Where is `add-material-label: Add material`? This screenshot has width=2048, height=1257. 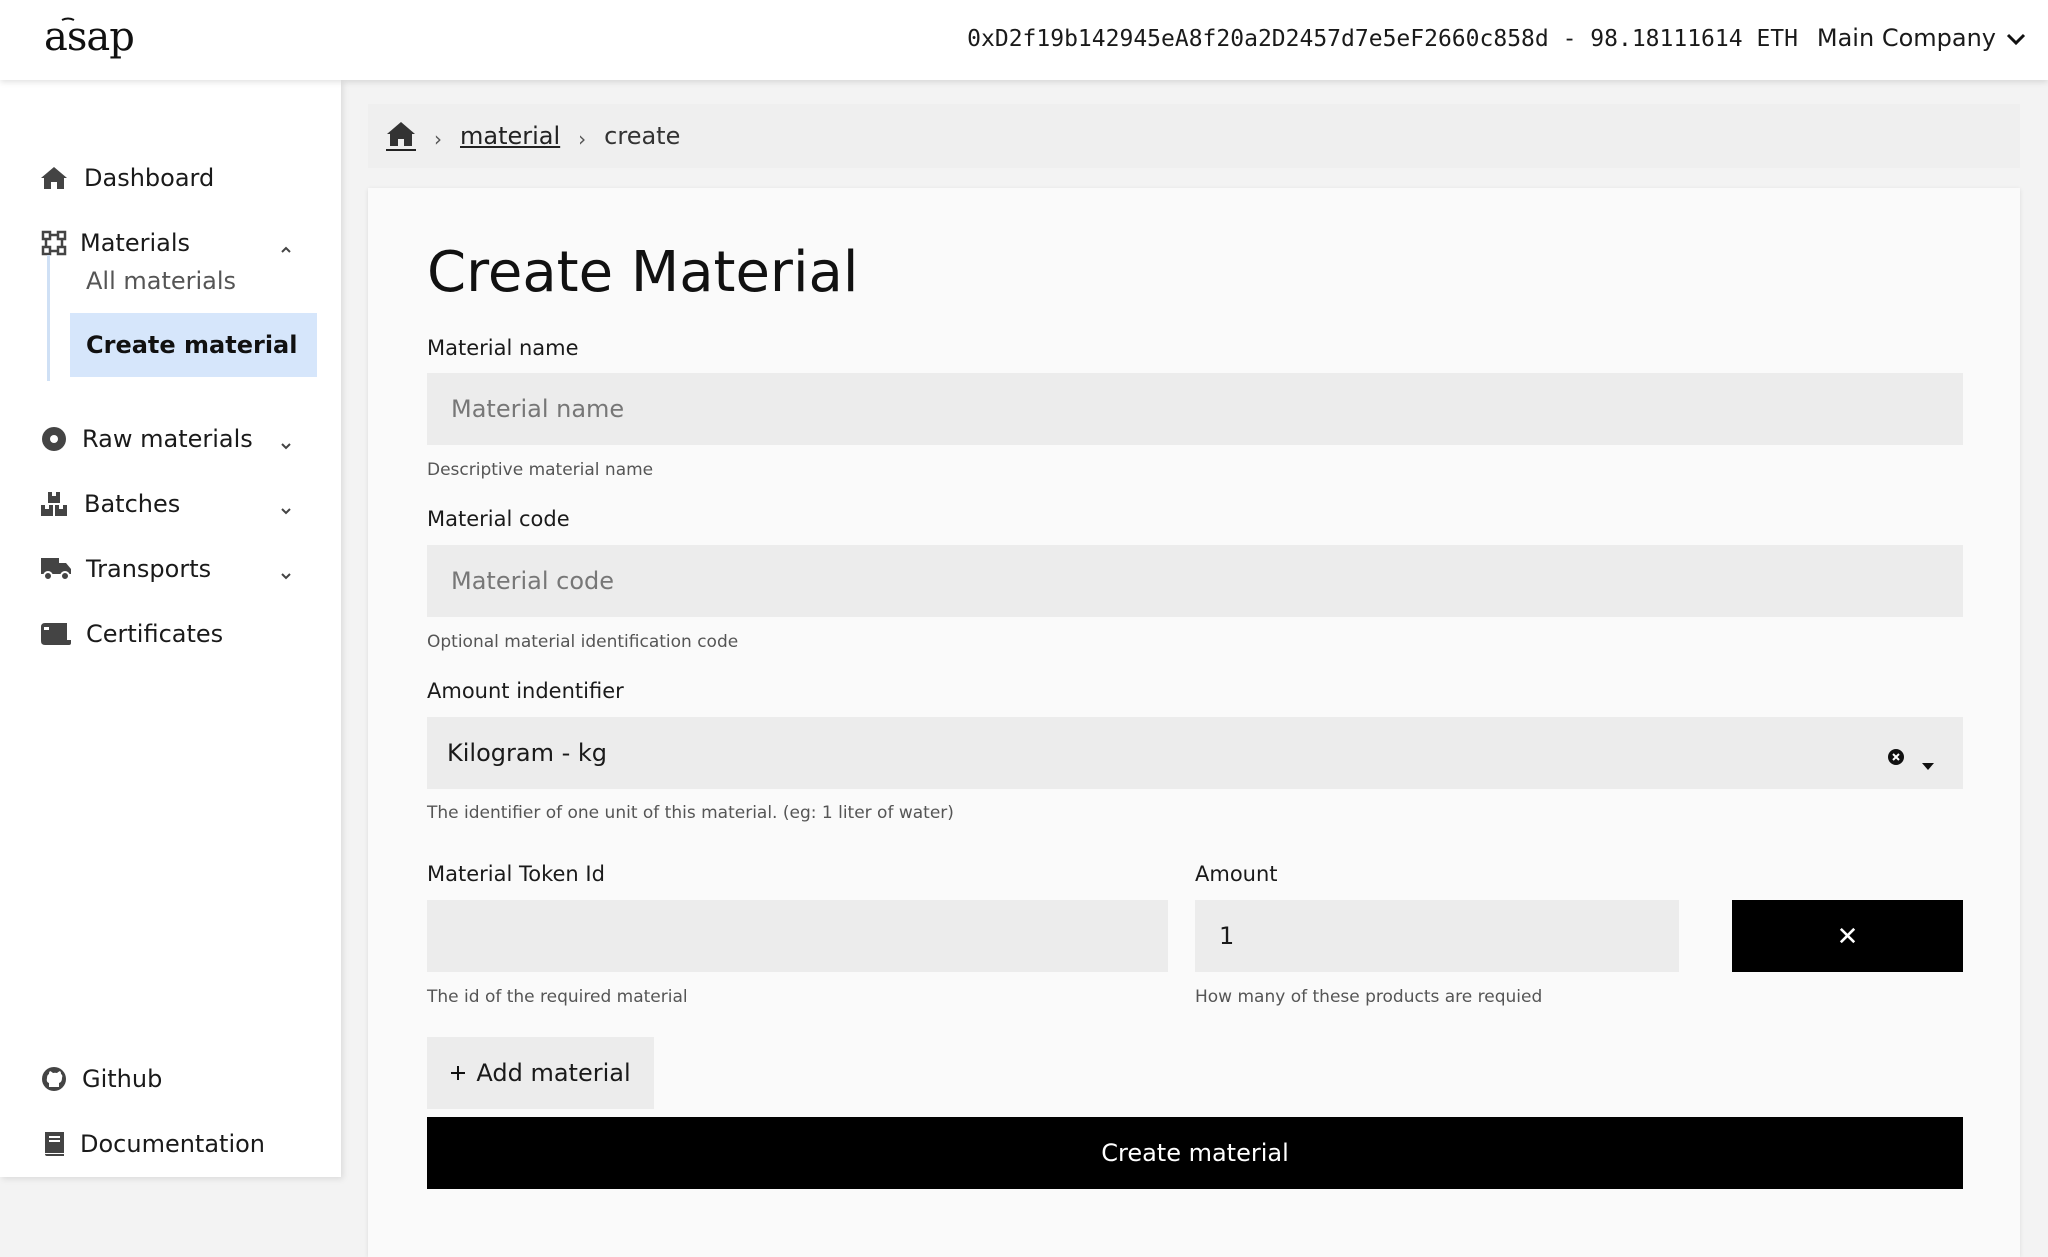 add-material-label: Add material is located at coordinates (553, 1073).